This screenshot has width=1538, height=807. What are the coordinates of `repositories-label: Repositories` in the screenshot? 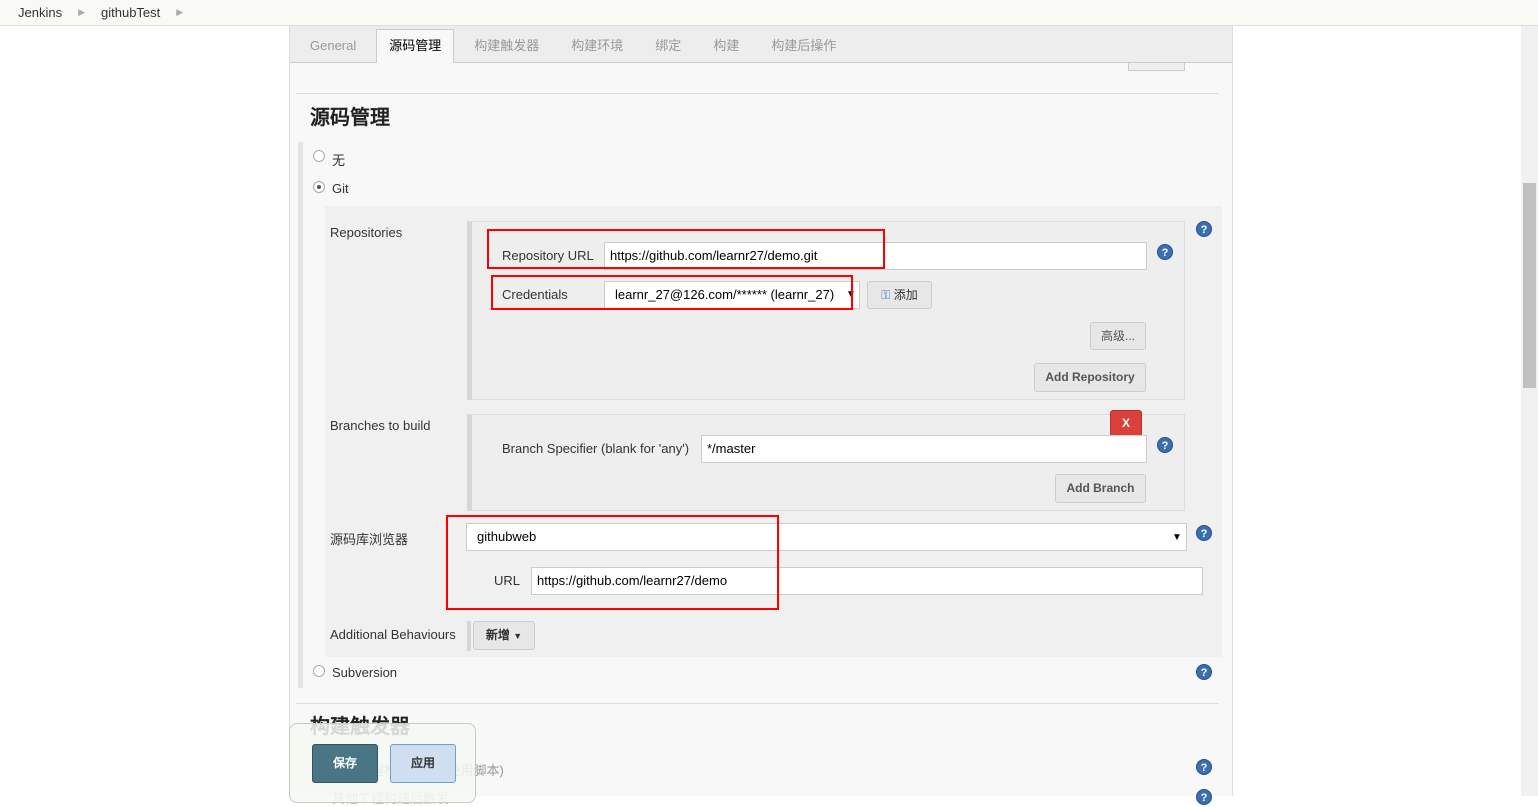 It's located at (366, 232).